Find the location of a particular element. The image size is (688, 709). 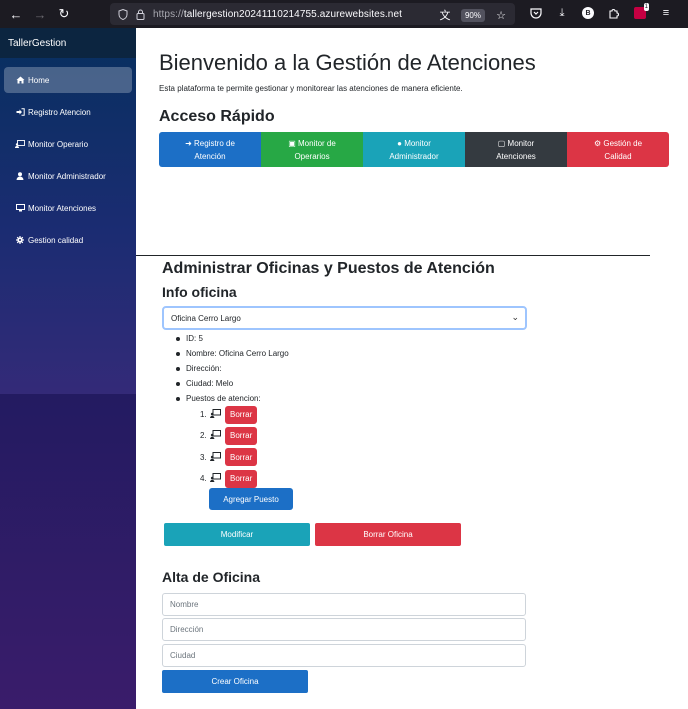

office-city: Ciudad: Melo is located at coordinates (210, 383).